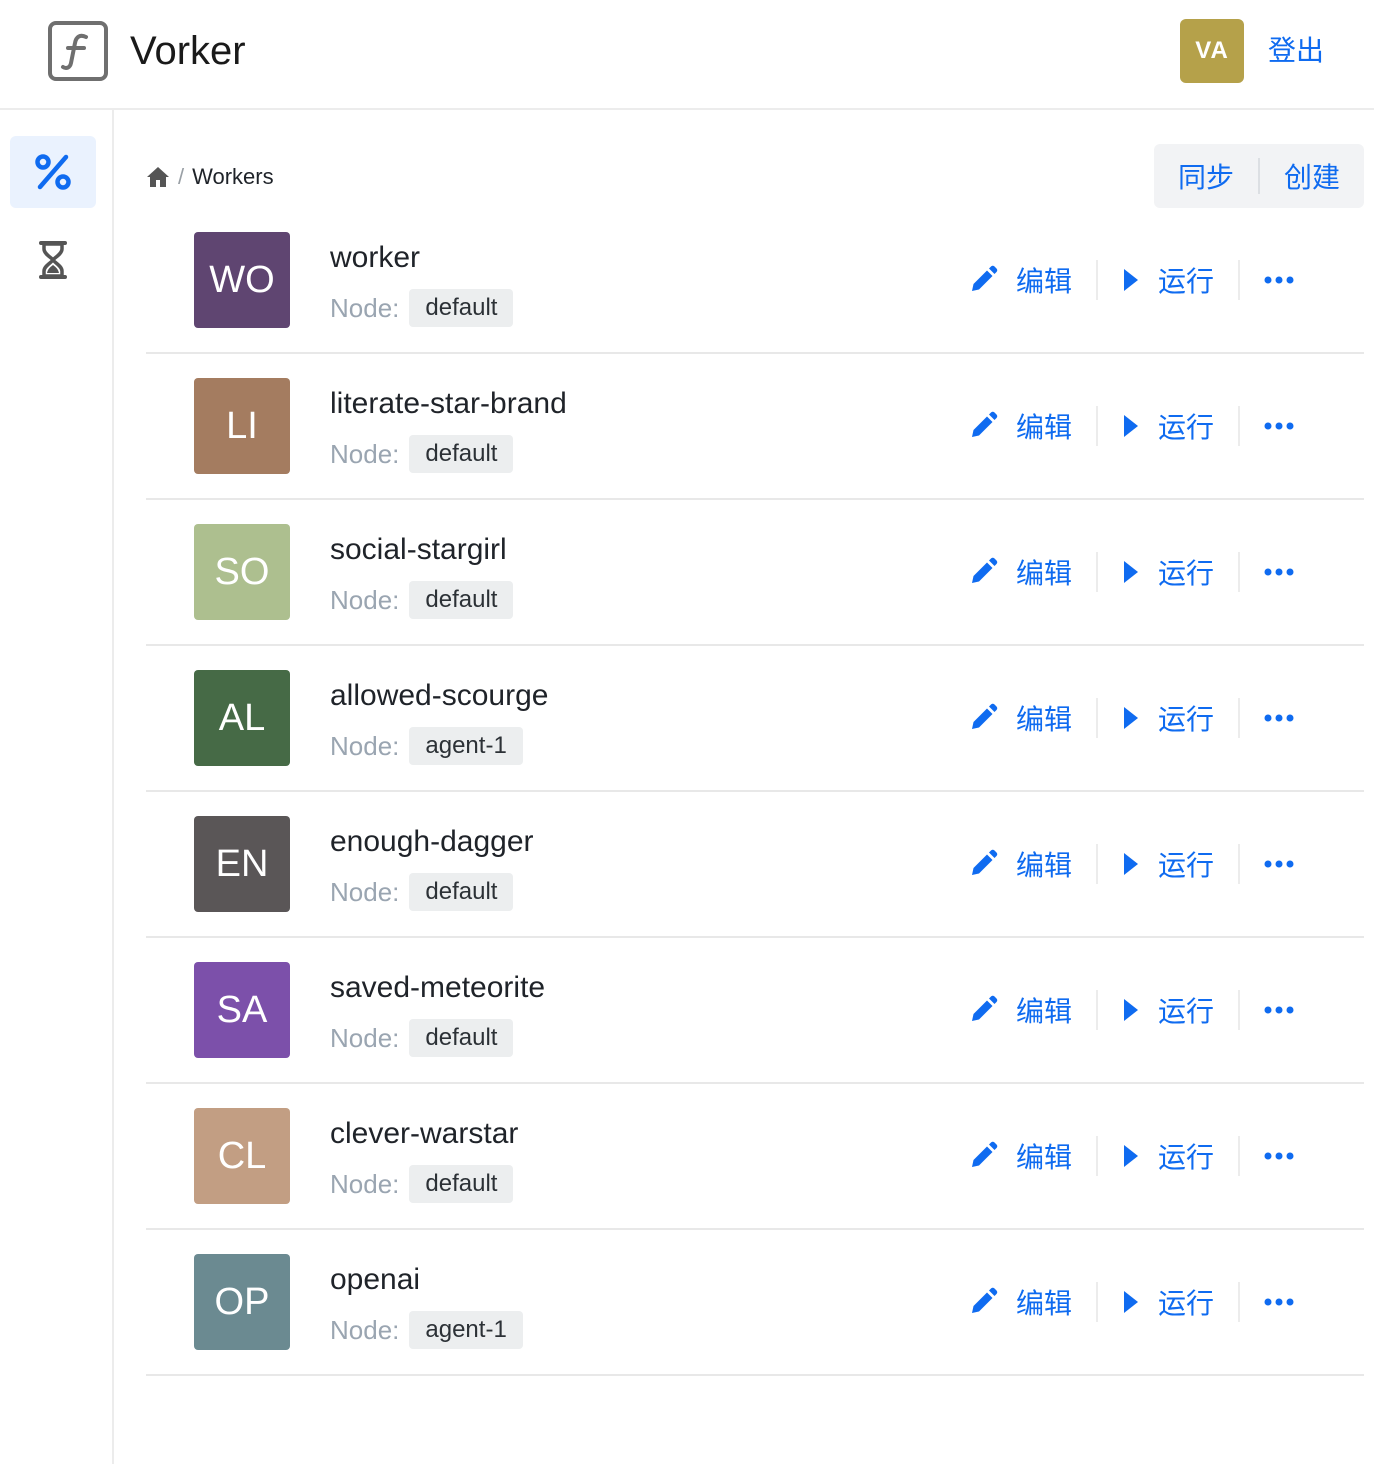 This screenshot has width=1374, height=1464. I want to click on worker-node: Node: agent-1, so click(426, 746).